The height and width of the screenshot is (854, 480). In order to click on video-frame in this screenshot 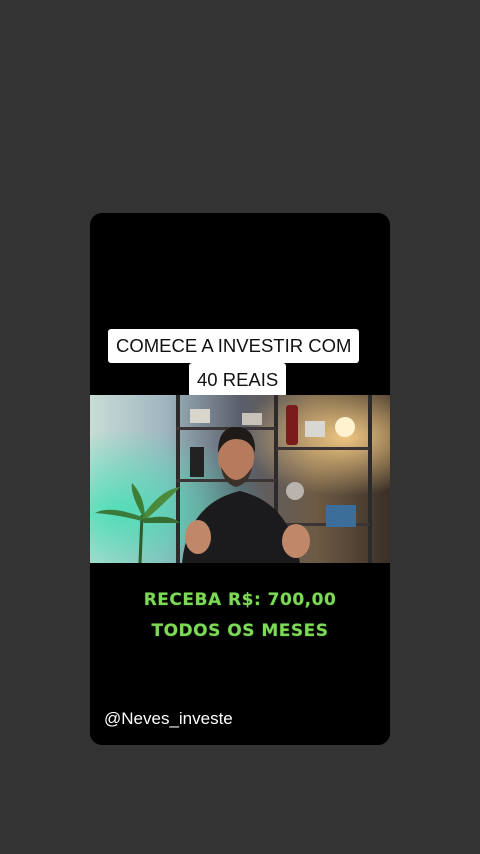, I will do `click(240, 479)`.